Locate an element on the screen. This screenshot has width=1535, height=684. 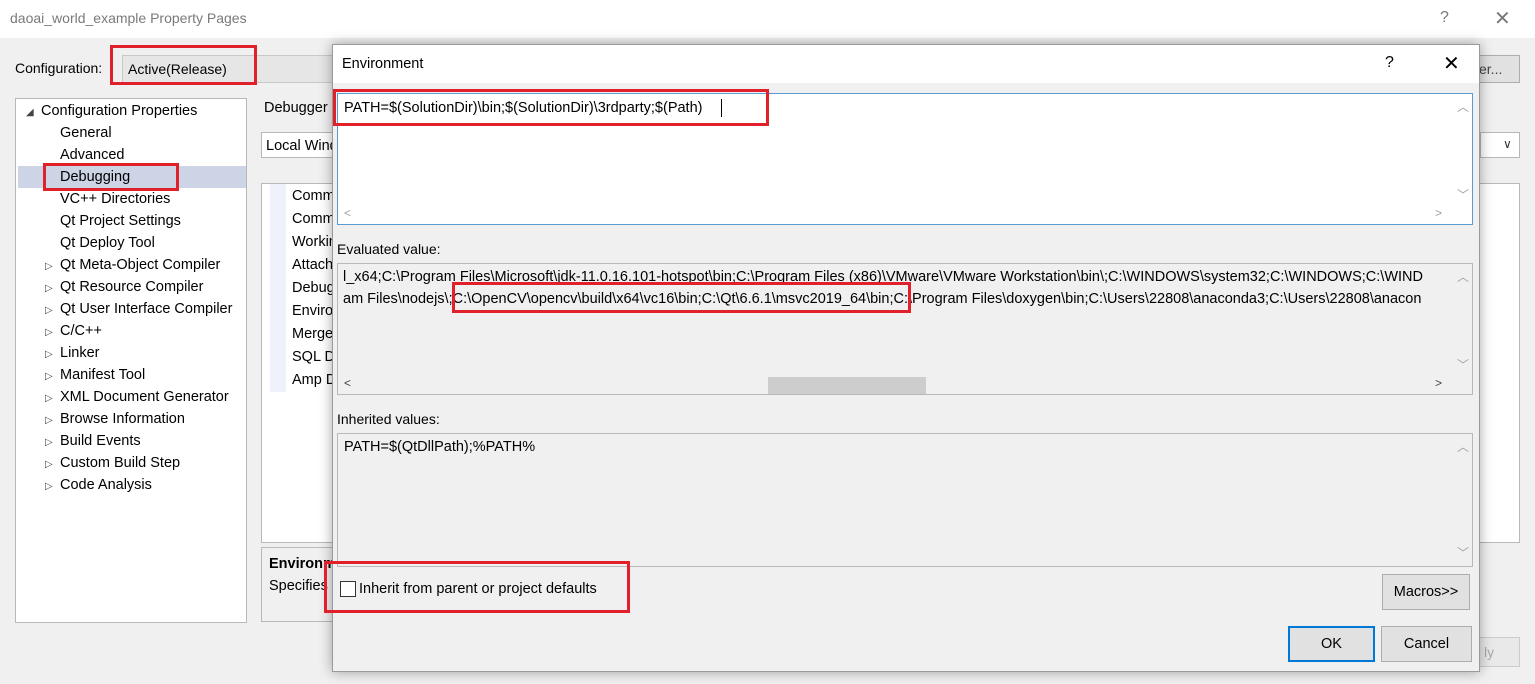
inherit-checkbox-label: Inherit from parent or project defaults is located at coordinates (478, 589).